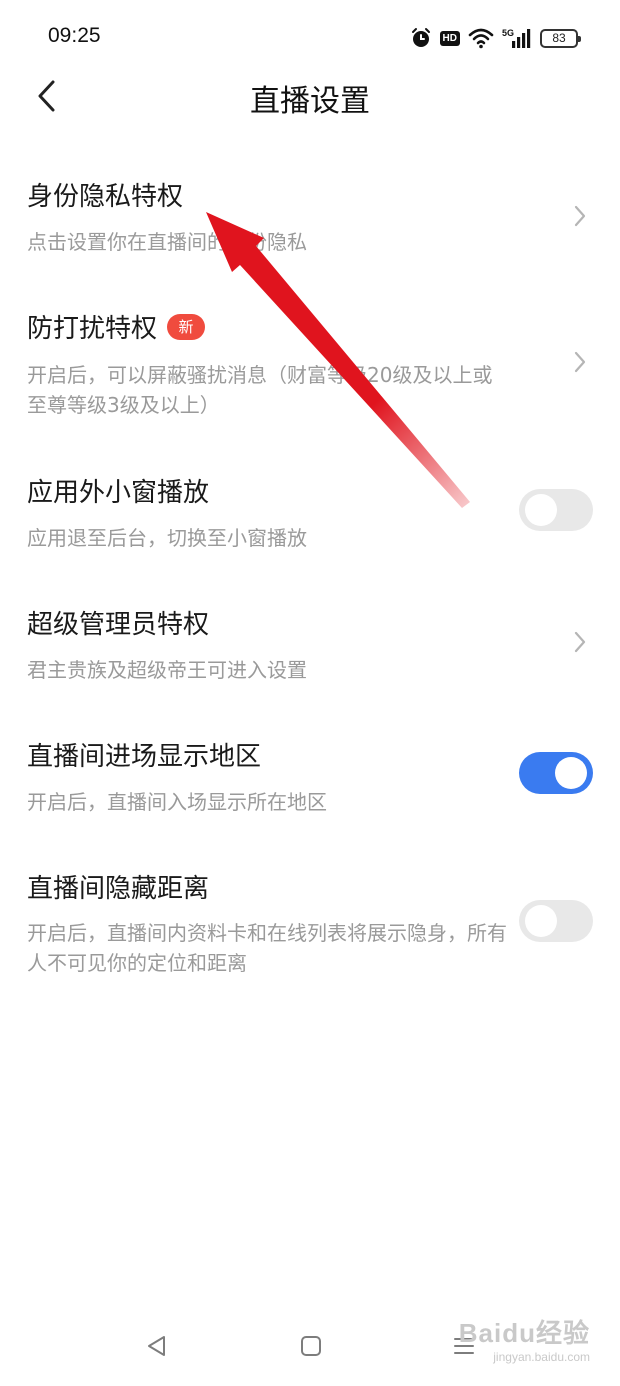 The width and height of the screenshot is (620, 1386). What do you see at coordinates (524, 1333) in the screenshot?
I see `watermark-main: Baidu经验` at bounding box center [524, 1333].